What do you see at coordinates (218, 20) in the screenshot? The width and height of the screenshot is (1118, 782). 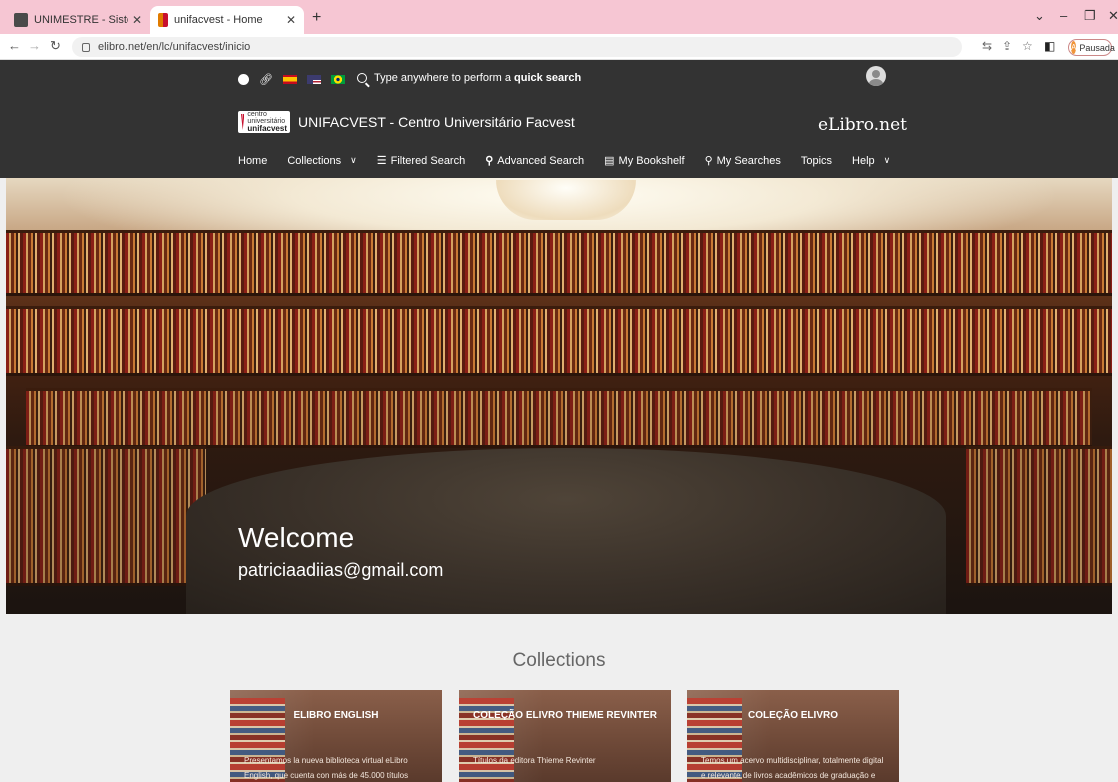 I see `tab-title: unifacvest - Home` at bounding box center [218, 20].